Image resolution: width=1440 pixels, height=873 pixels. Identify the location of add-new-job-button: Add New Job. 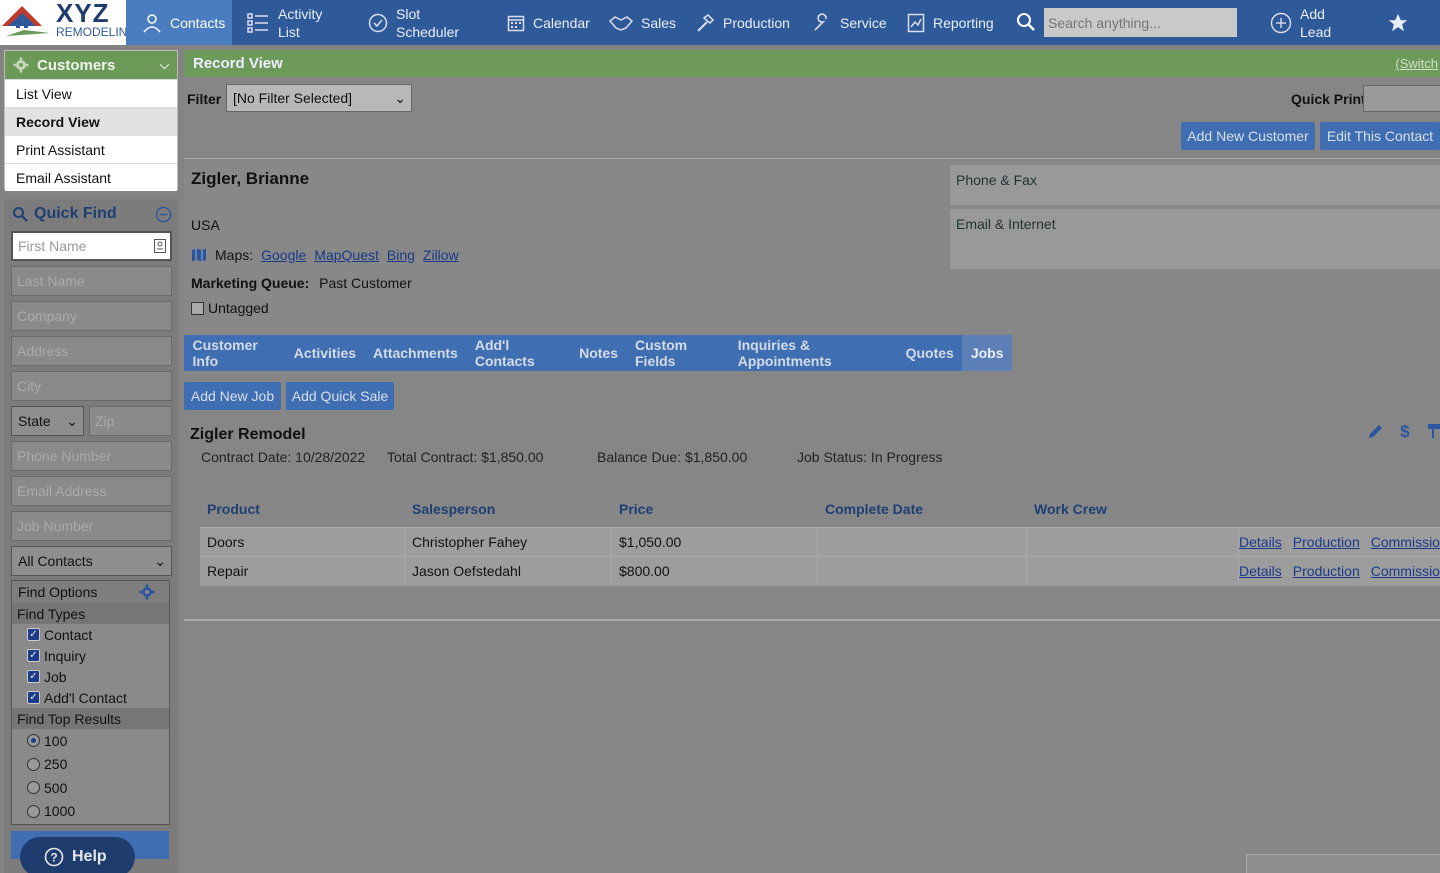
(232, 396).